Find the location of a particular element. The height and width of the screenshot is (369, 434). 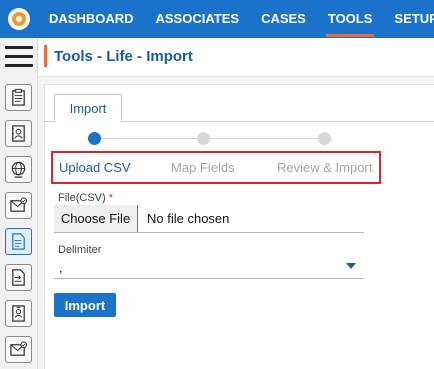

file-input: Choose File No file chosen is located at coordinates (209, 219).